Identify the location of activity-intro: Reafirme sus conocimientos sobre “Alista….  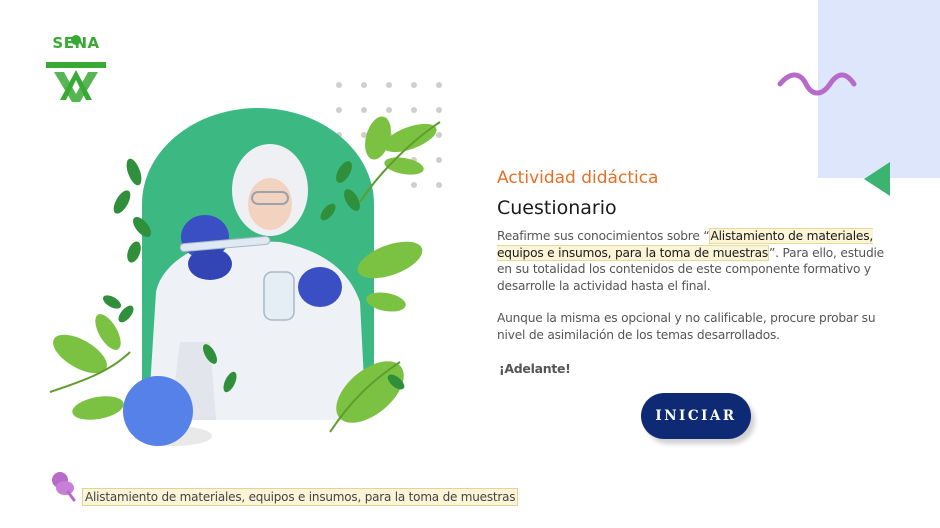
(697, 261).